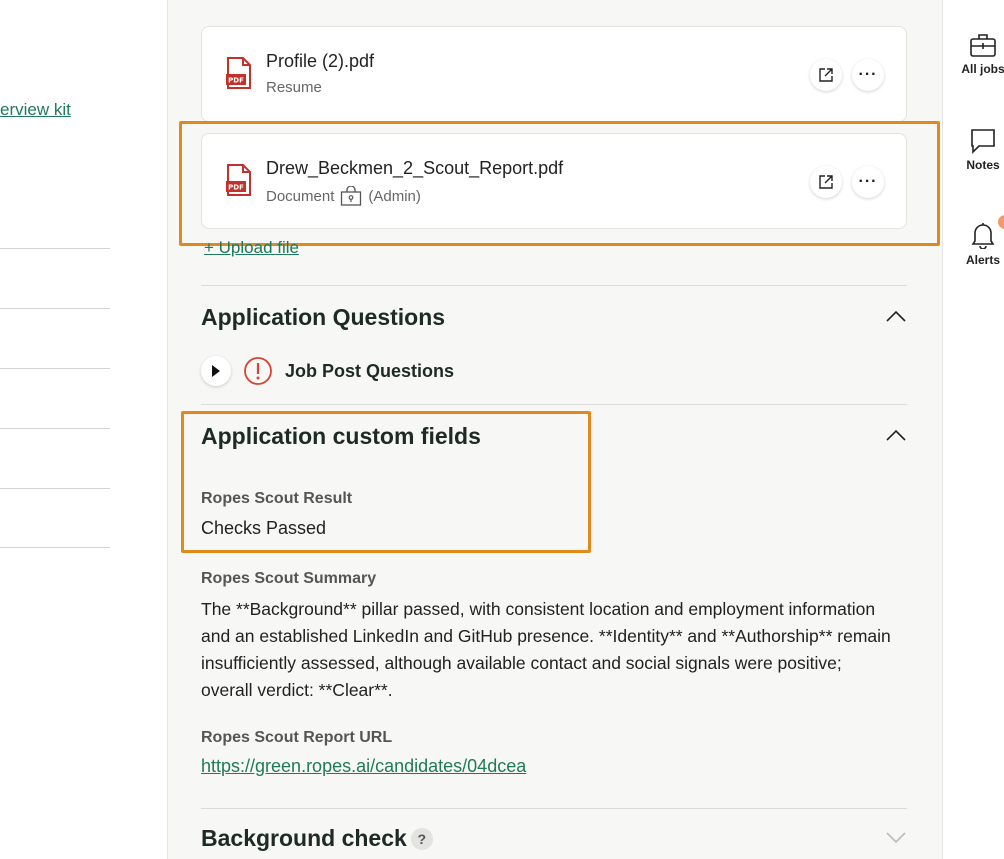 This screenshot has width=1004, height=859. I want to click on job-post-questions-label: Job Post Questions, so click(370, 370).